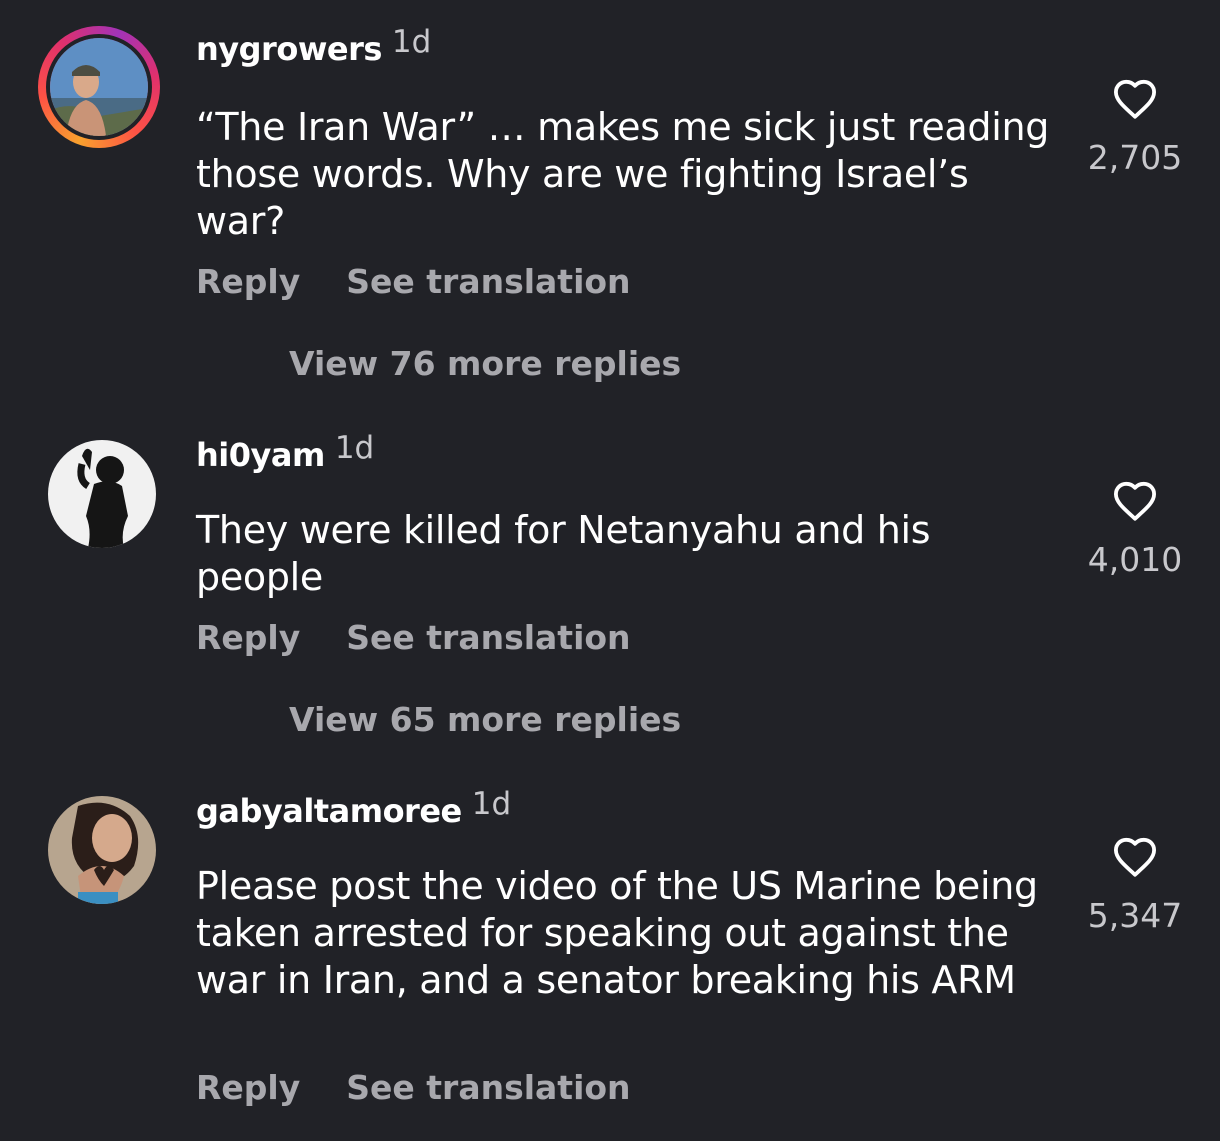  Describe the element at coordinates (248, 1087) in the screenshot. I see `reply-button: Reply` at that location.